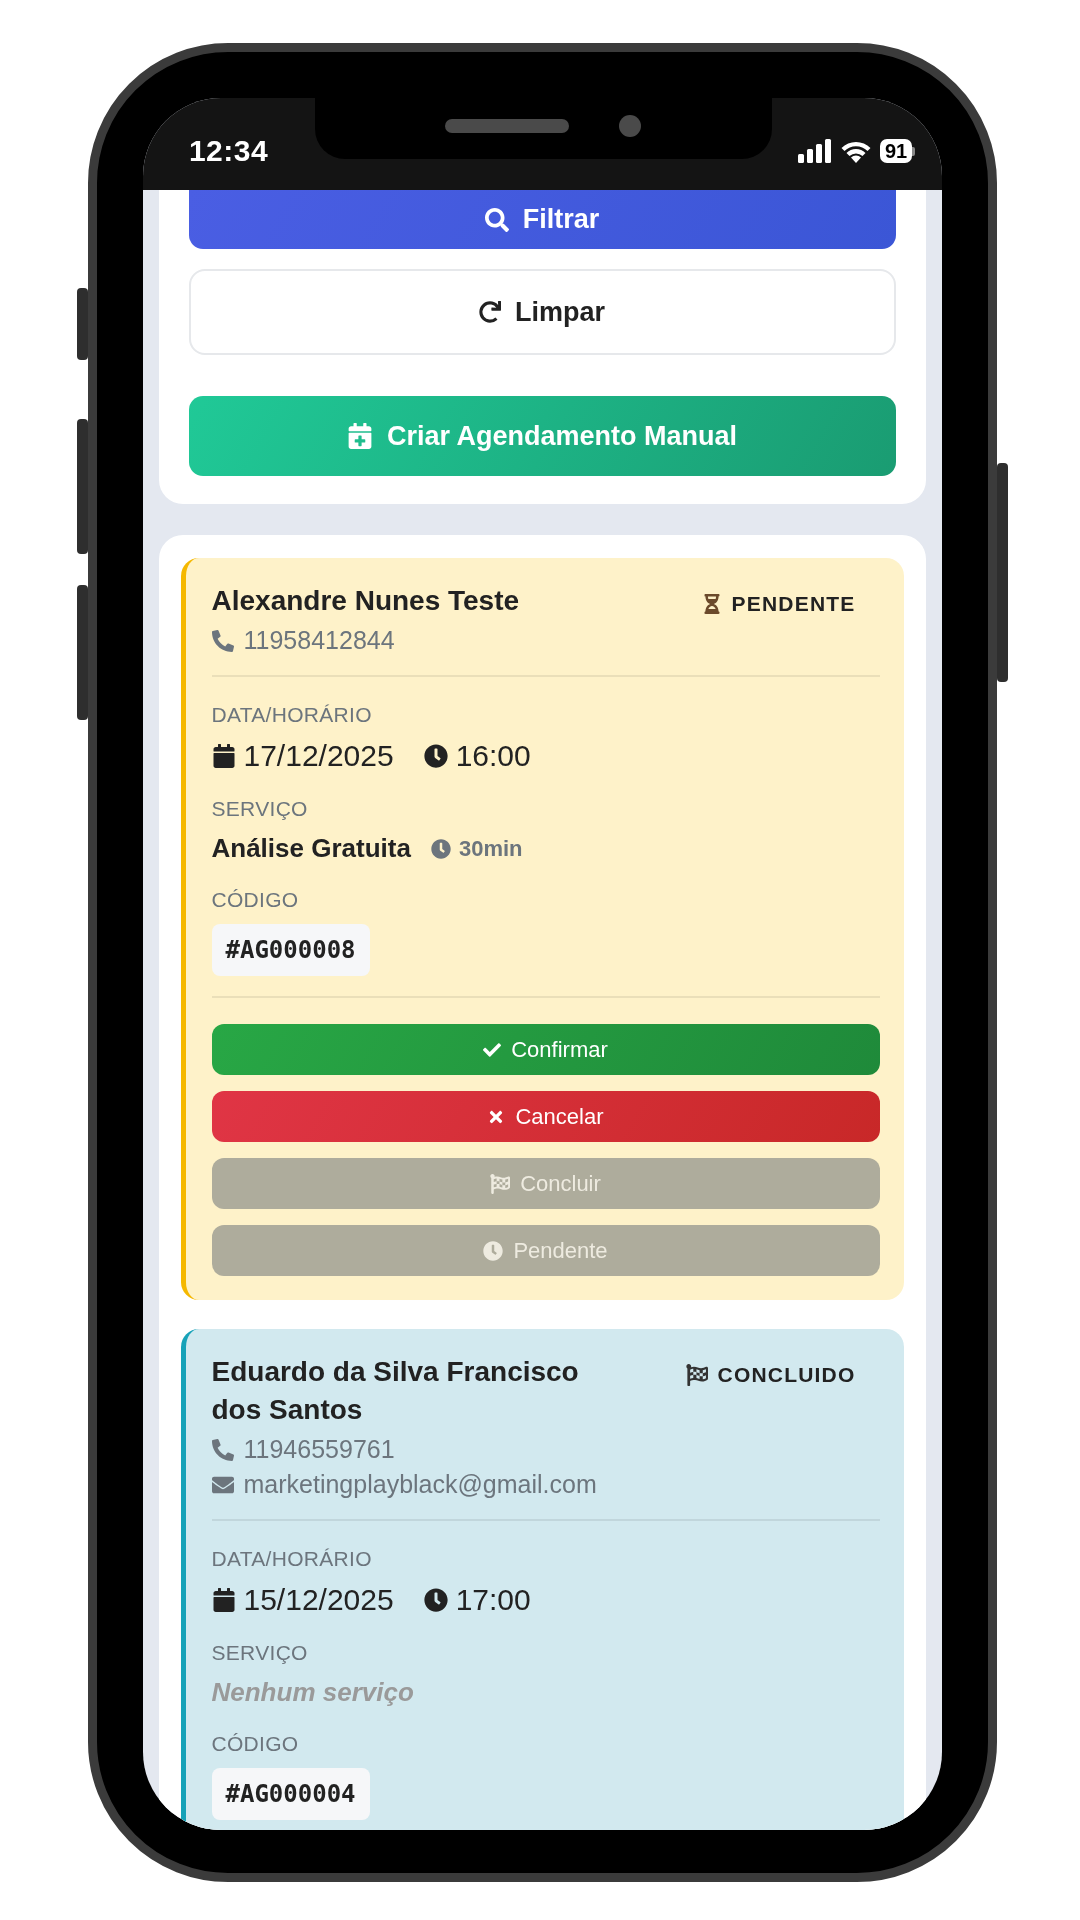 The height and width of the screenshot is (1920, 1080). Describe the element at coordinates (290, 1794) in the screenshot. I see `appointment-code: #AG000004` at that location.